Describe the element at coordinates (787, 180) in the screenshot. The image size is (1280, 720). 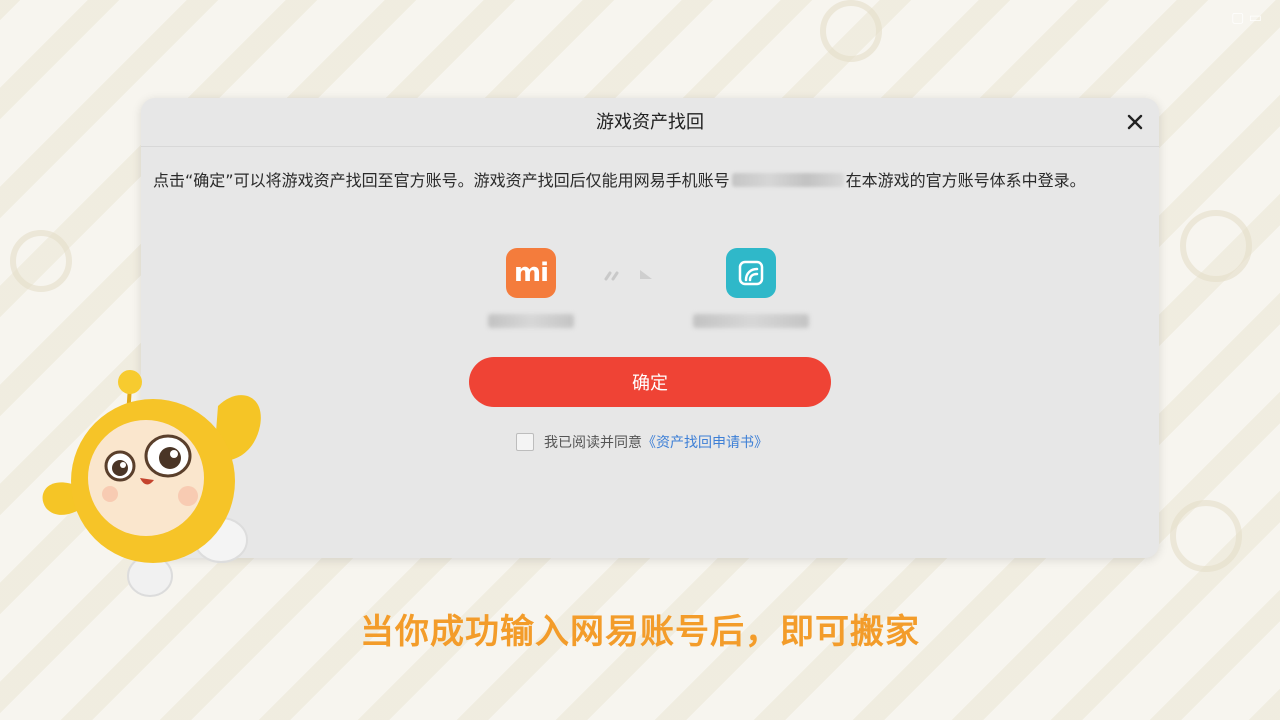
I see `masked-phone-number` at that location.